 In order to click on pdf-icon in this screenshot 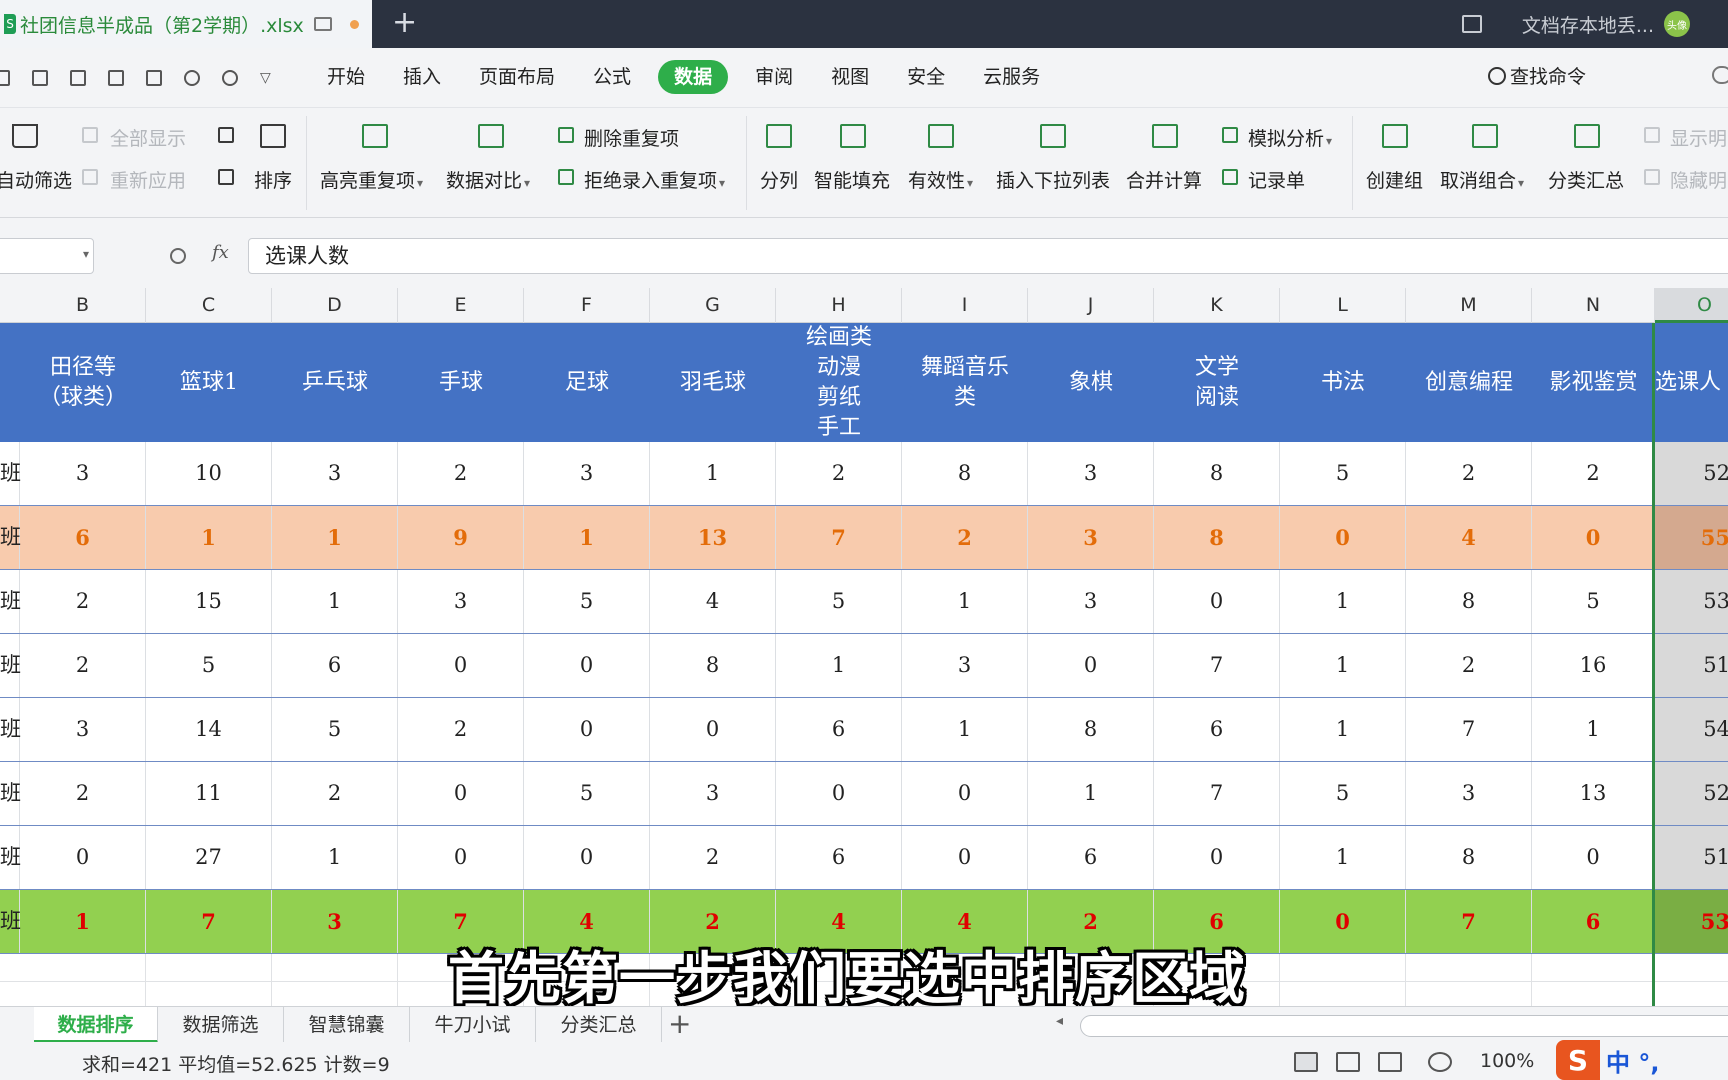, I will do `click(78, 78)`.